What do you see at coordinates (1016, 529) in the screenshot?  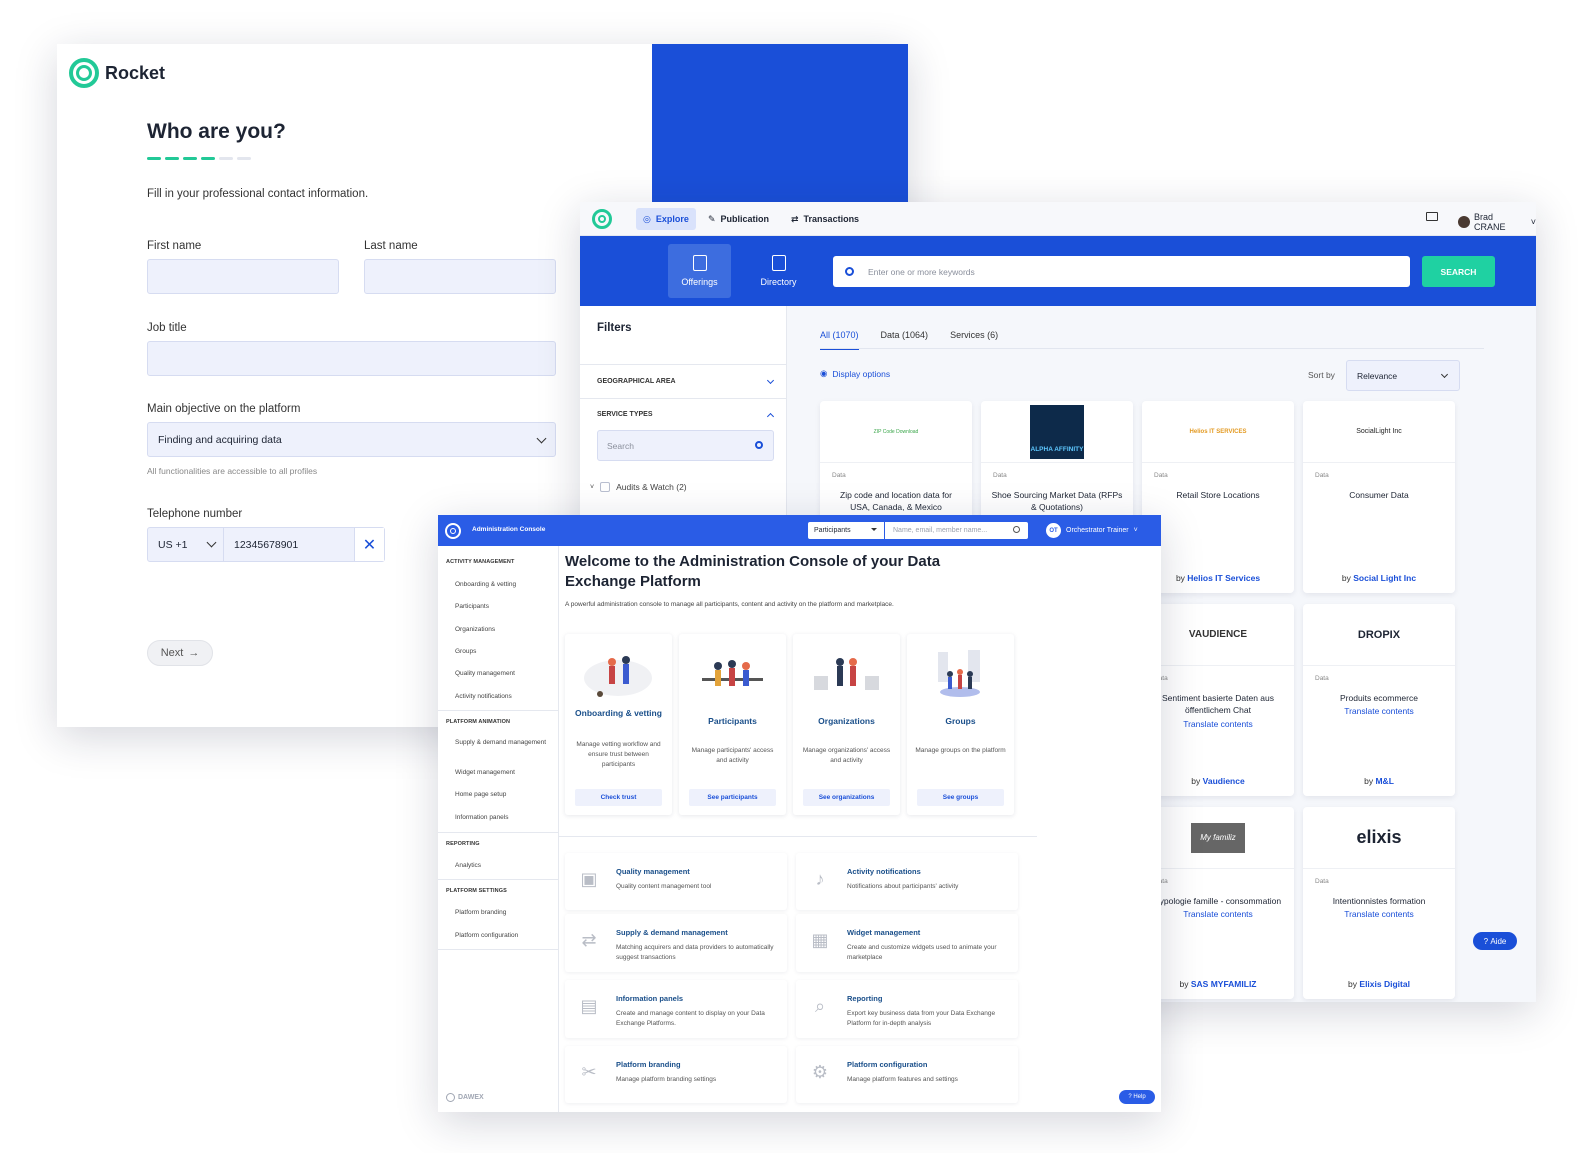 I see `search-icon` at bounding box center [1016, 529].